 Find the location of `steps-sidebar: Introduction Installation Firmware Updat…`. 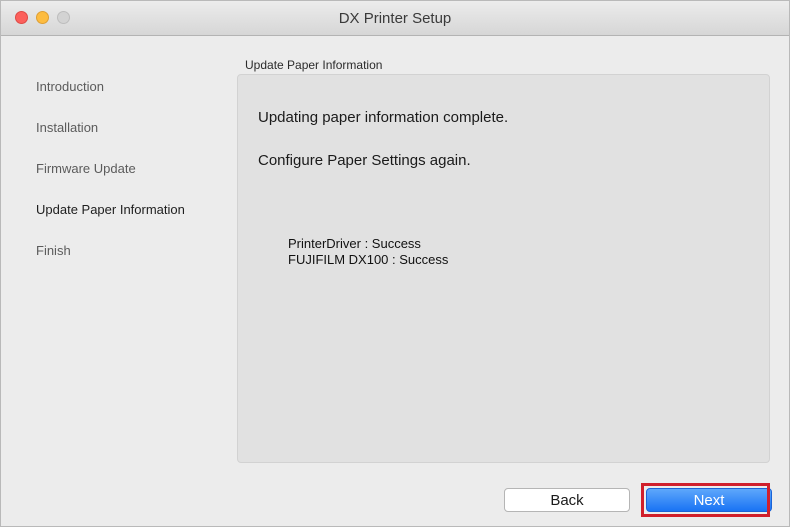

steps-sidebar: Introduction Installation Firmware Updat… is located at coordinates (131, 173).